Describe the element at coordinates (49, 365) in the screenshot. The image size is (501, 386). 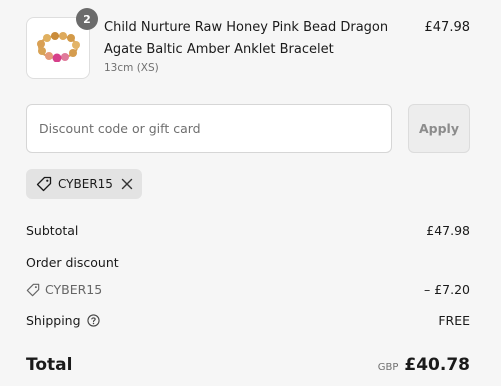
I see `total-label: Total` at that location.